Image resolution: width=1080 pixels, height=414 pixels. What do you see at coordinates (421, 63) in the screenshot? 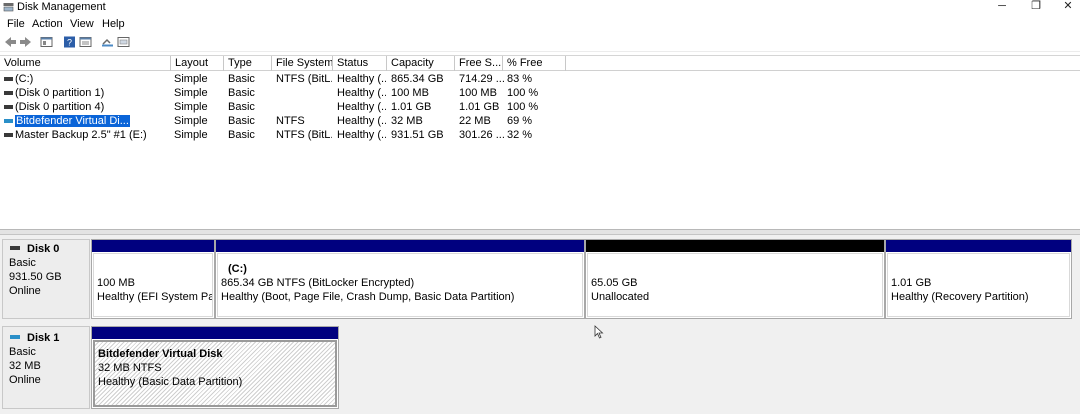
I see `column-header-capacity: Capacity` at bounding box center [421, 63].